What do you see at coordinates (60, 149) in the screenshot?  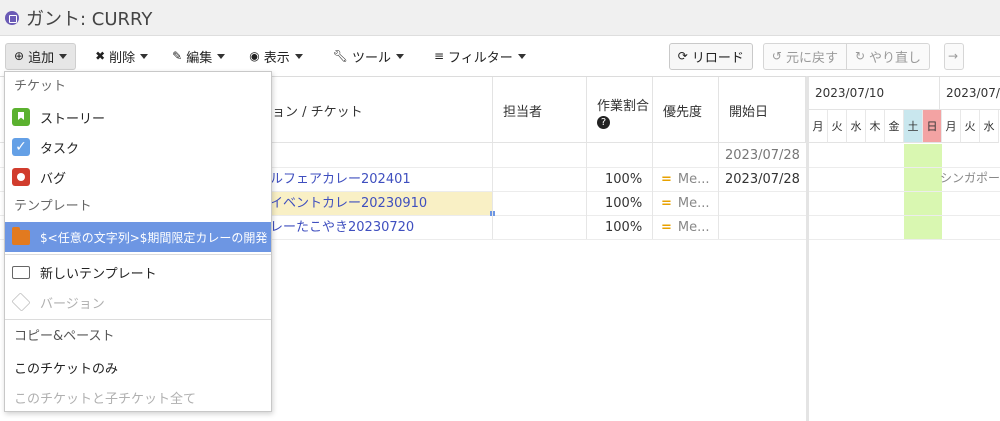 I see `menu-item-label: タスク` at bounding box center [60, 149].